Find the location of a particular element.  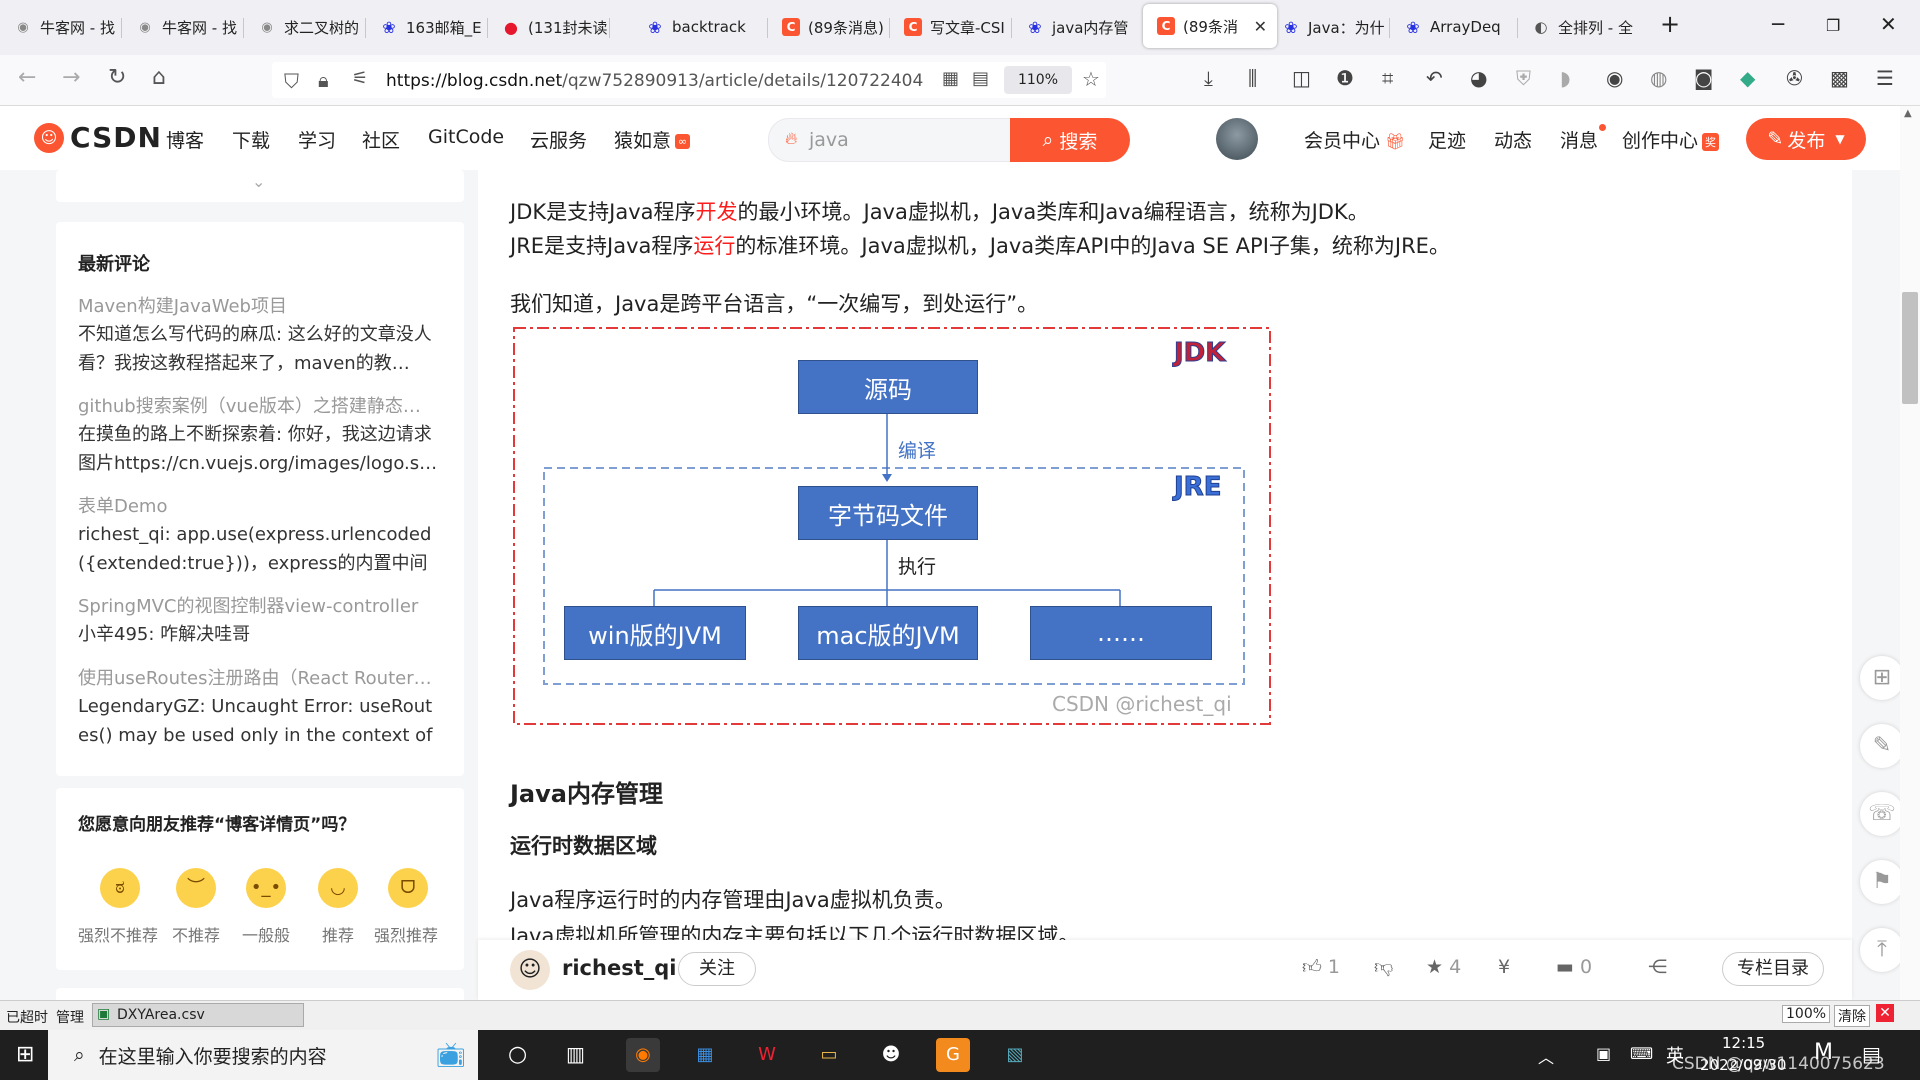

nav-footprint: 足迹 is located at coordinates (1447, 139).